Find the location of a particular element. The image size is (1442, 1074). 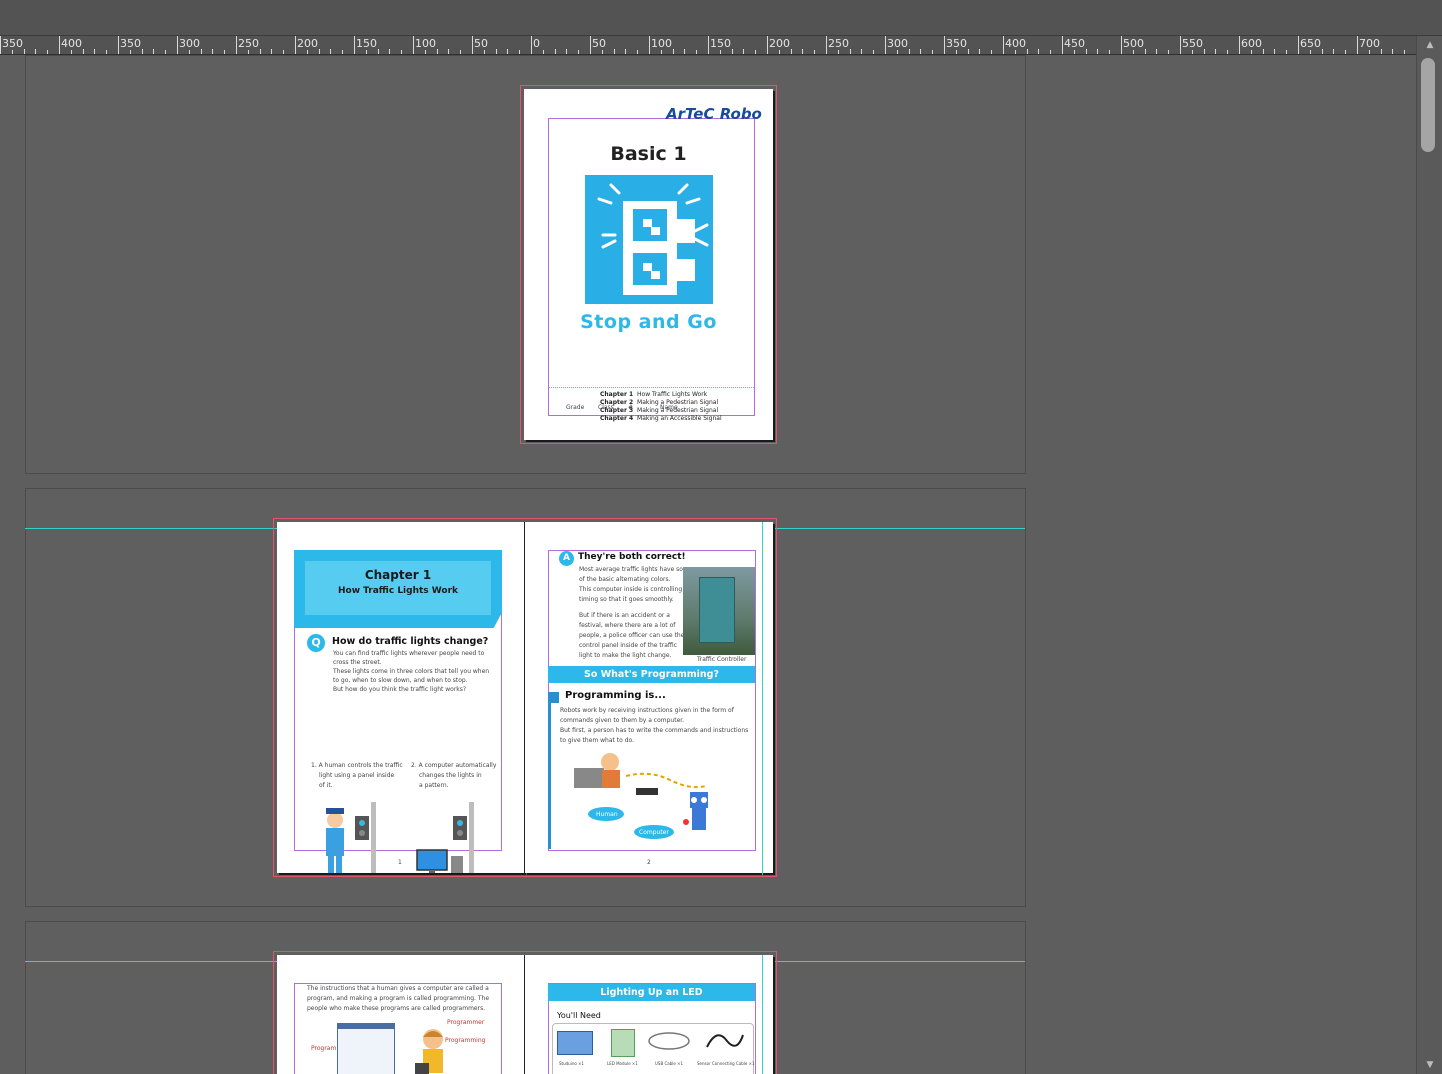

ruler-label: 600 is located at coordinates (1251, 43).